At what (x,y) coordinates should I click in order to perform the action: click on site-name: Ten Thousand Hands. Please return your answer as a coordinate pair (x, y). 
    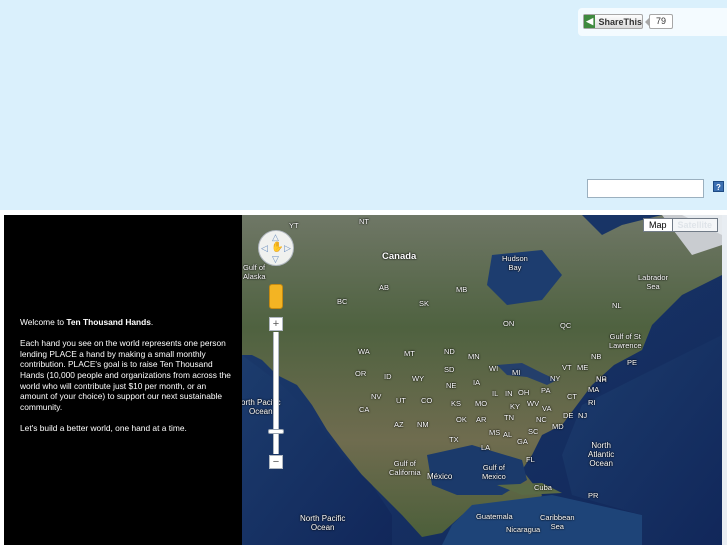
    Looking at the image, I should click on (108, 322).